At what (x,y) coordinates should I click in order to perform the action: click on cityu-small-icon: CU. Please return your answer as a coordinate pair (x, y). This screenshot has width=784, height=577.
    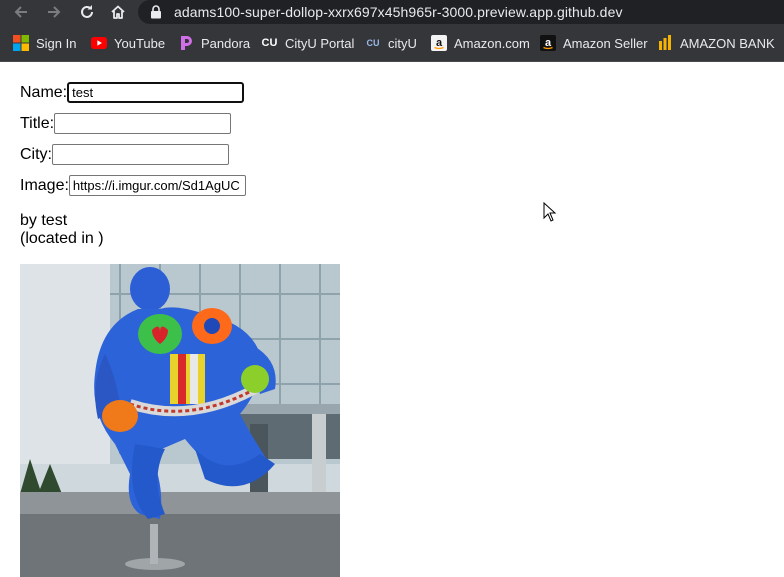
    Looking at the image, I should click on (373, 43).